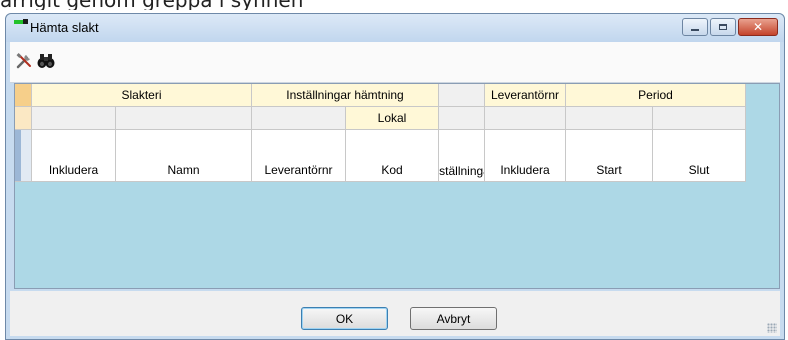 The image size is (788, 340). I want to click on title-bar: Hämta slakt ✕, so click(395, 28).